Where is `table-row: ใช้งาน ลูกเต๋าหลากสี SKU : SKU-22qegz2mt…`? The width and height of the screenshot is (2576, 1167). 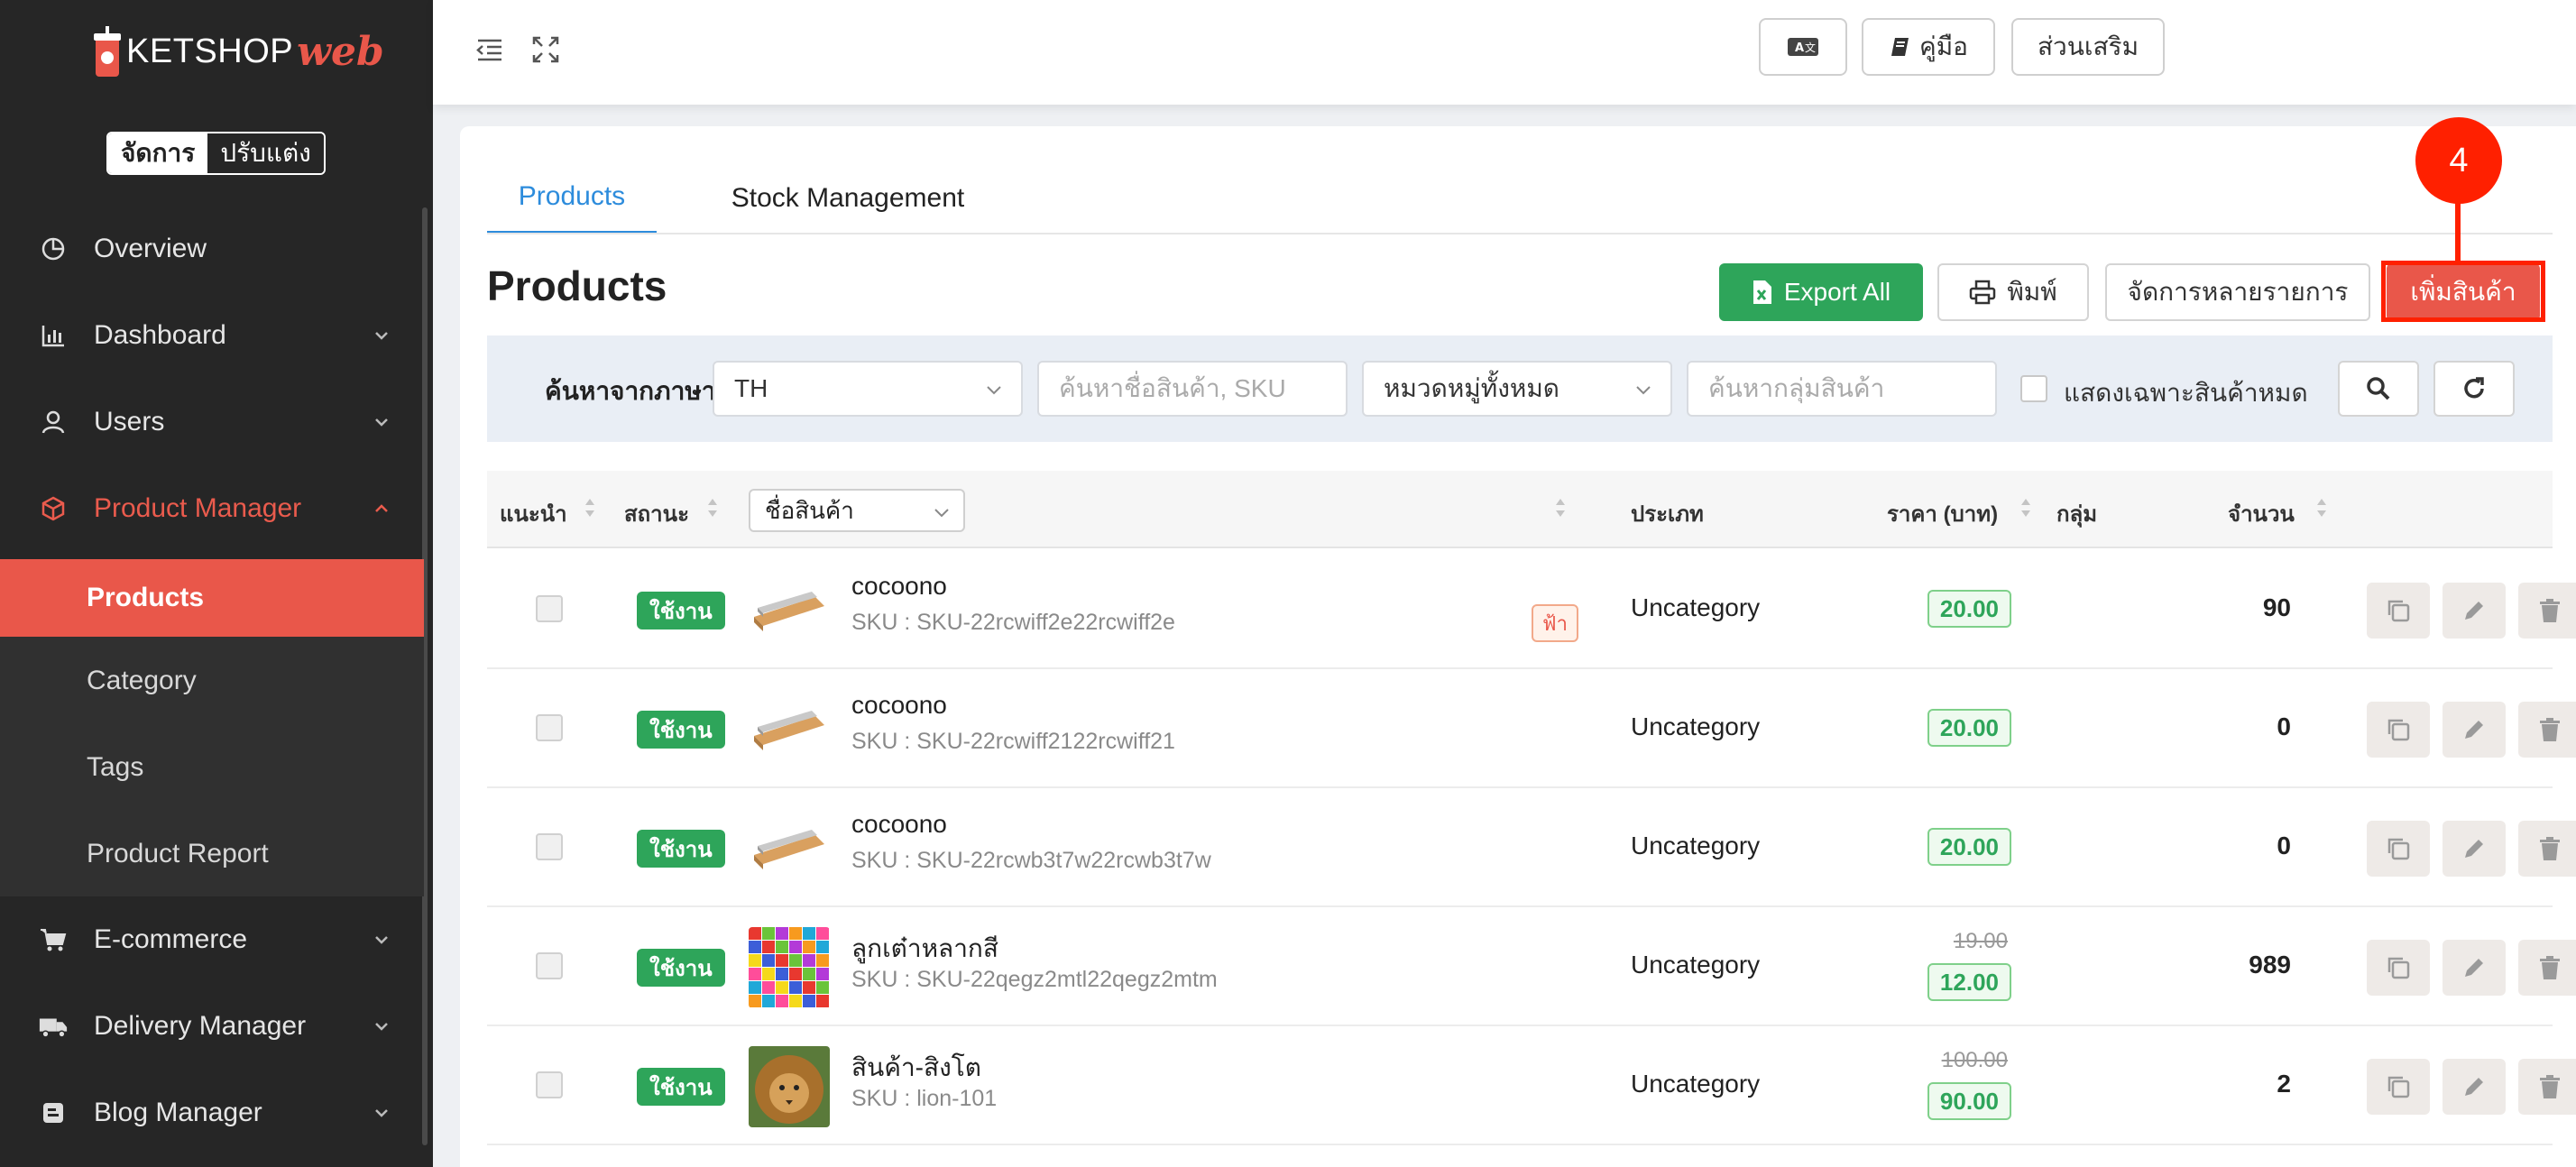
table-row: ใช้งาน ลูกเต๋าหลากสี SKU : SKU-22qegz2mt… is located at coordinates (1532, 966).